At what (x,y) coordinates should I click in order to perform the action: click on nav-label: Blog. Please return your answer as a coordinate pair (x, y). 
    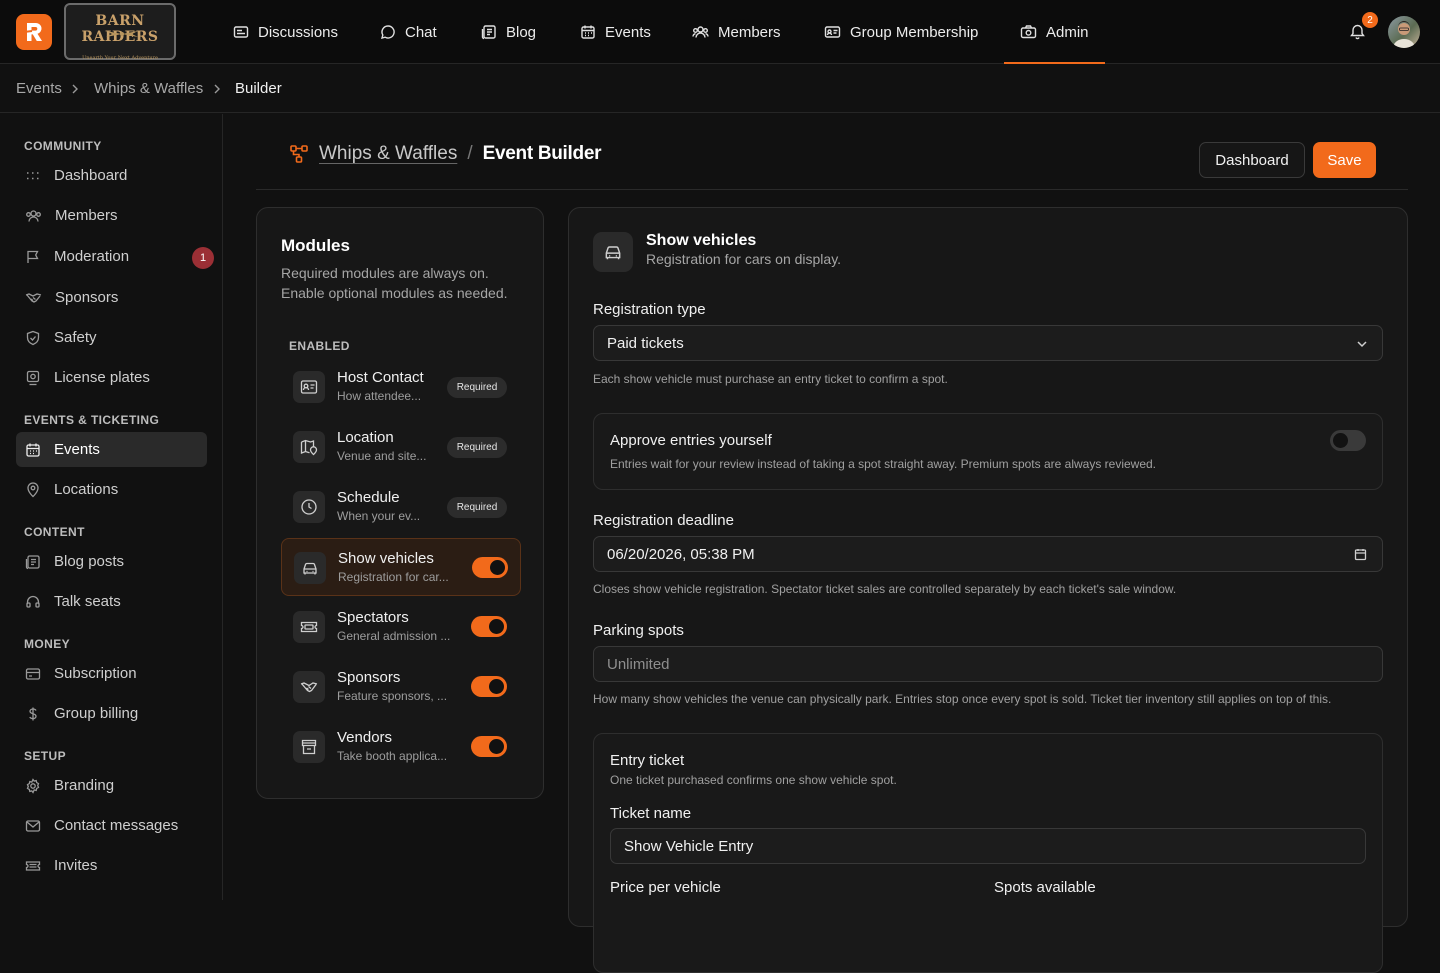
    Looking at the image, I should click on (521, 32).